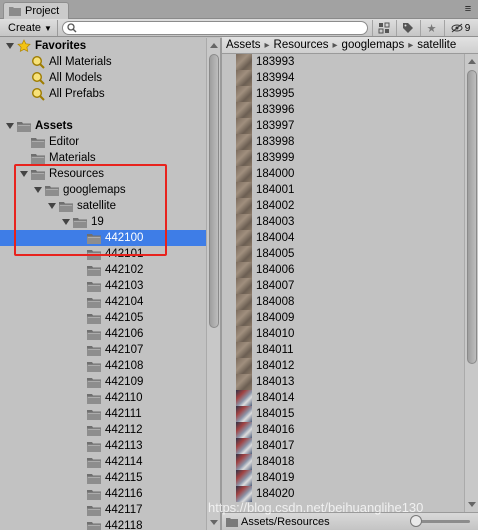 Image resolution: width=478 pixels, height=530 pixels. I want to click on toolbar: Create ▼ ★ 9, so click(239, 28).